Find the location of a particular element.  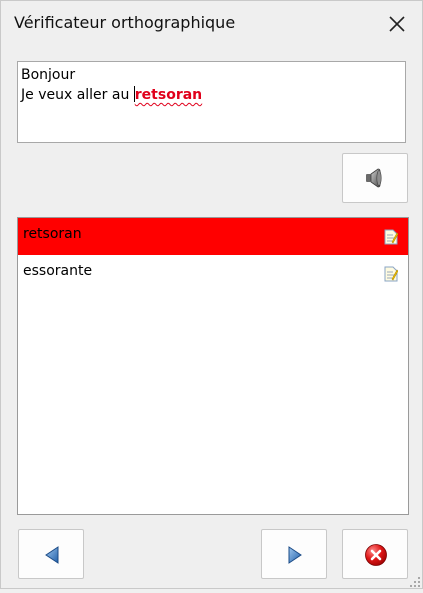

misspelled-word: retsoran is located at coordinates (168, 95).